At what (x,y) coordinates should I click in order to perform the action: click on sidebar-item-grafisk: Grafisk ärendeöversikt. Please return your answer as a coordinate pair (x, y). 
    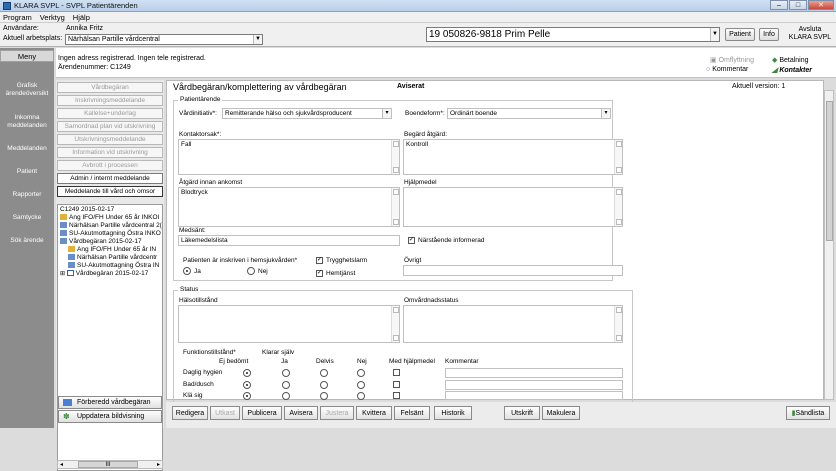
    Looking at the image, I should click on (27, 90).